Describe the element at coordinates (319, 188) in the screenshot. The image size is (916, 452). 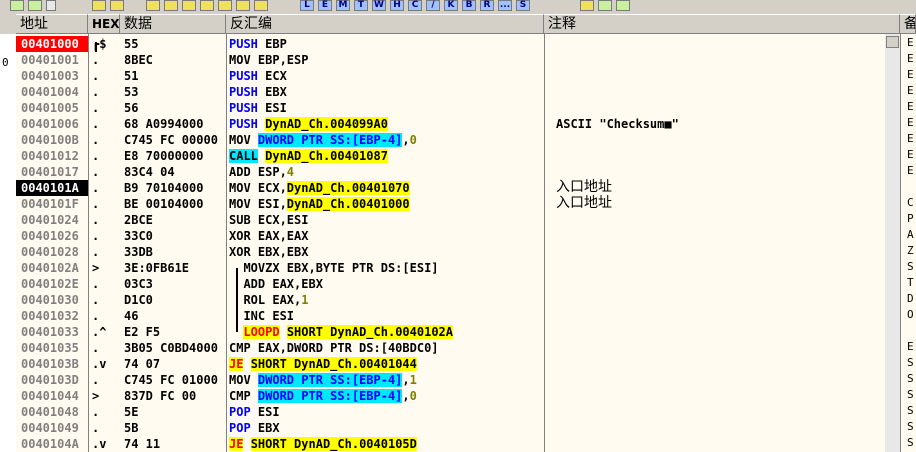
I see `row-disassembly: MOV ECX,DynAD_Ch.00401070` at that location.